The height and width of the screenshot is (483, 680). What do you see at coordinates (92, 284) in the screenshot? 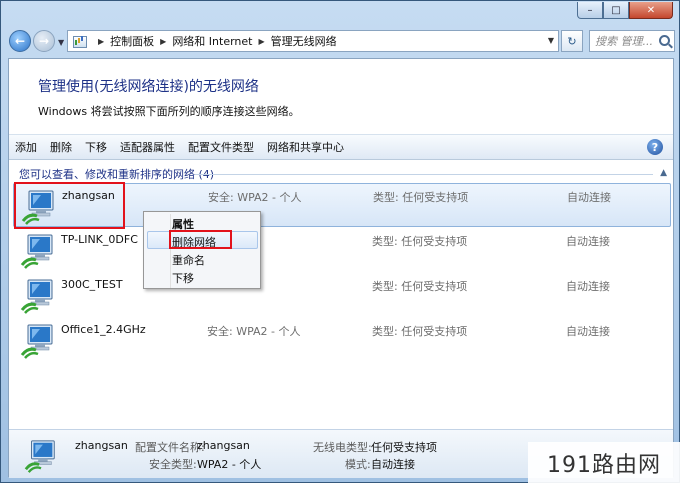
I see `network-name: 300C_TEST` at bounding box center [92, 284].